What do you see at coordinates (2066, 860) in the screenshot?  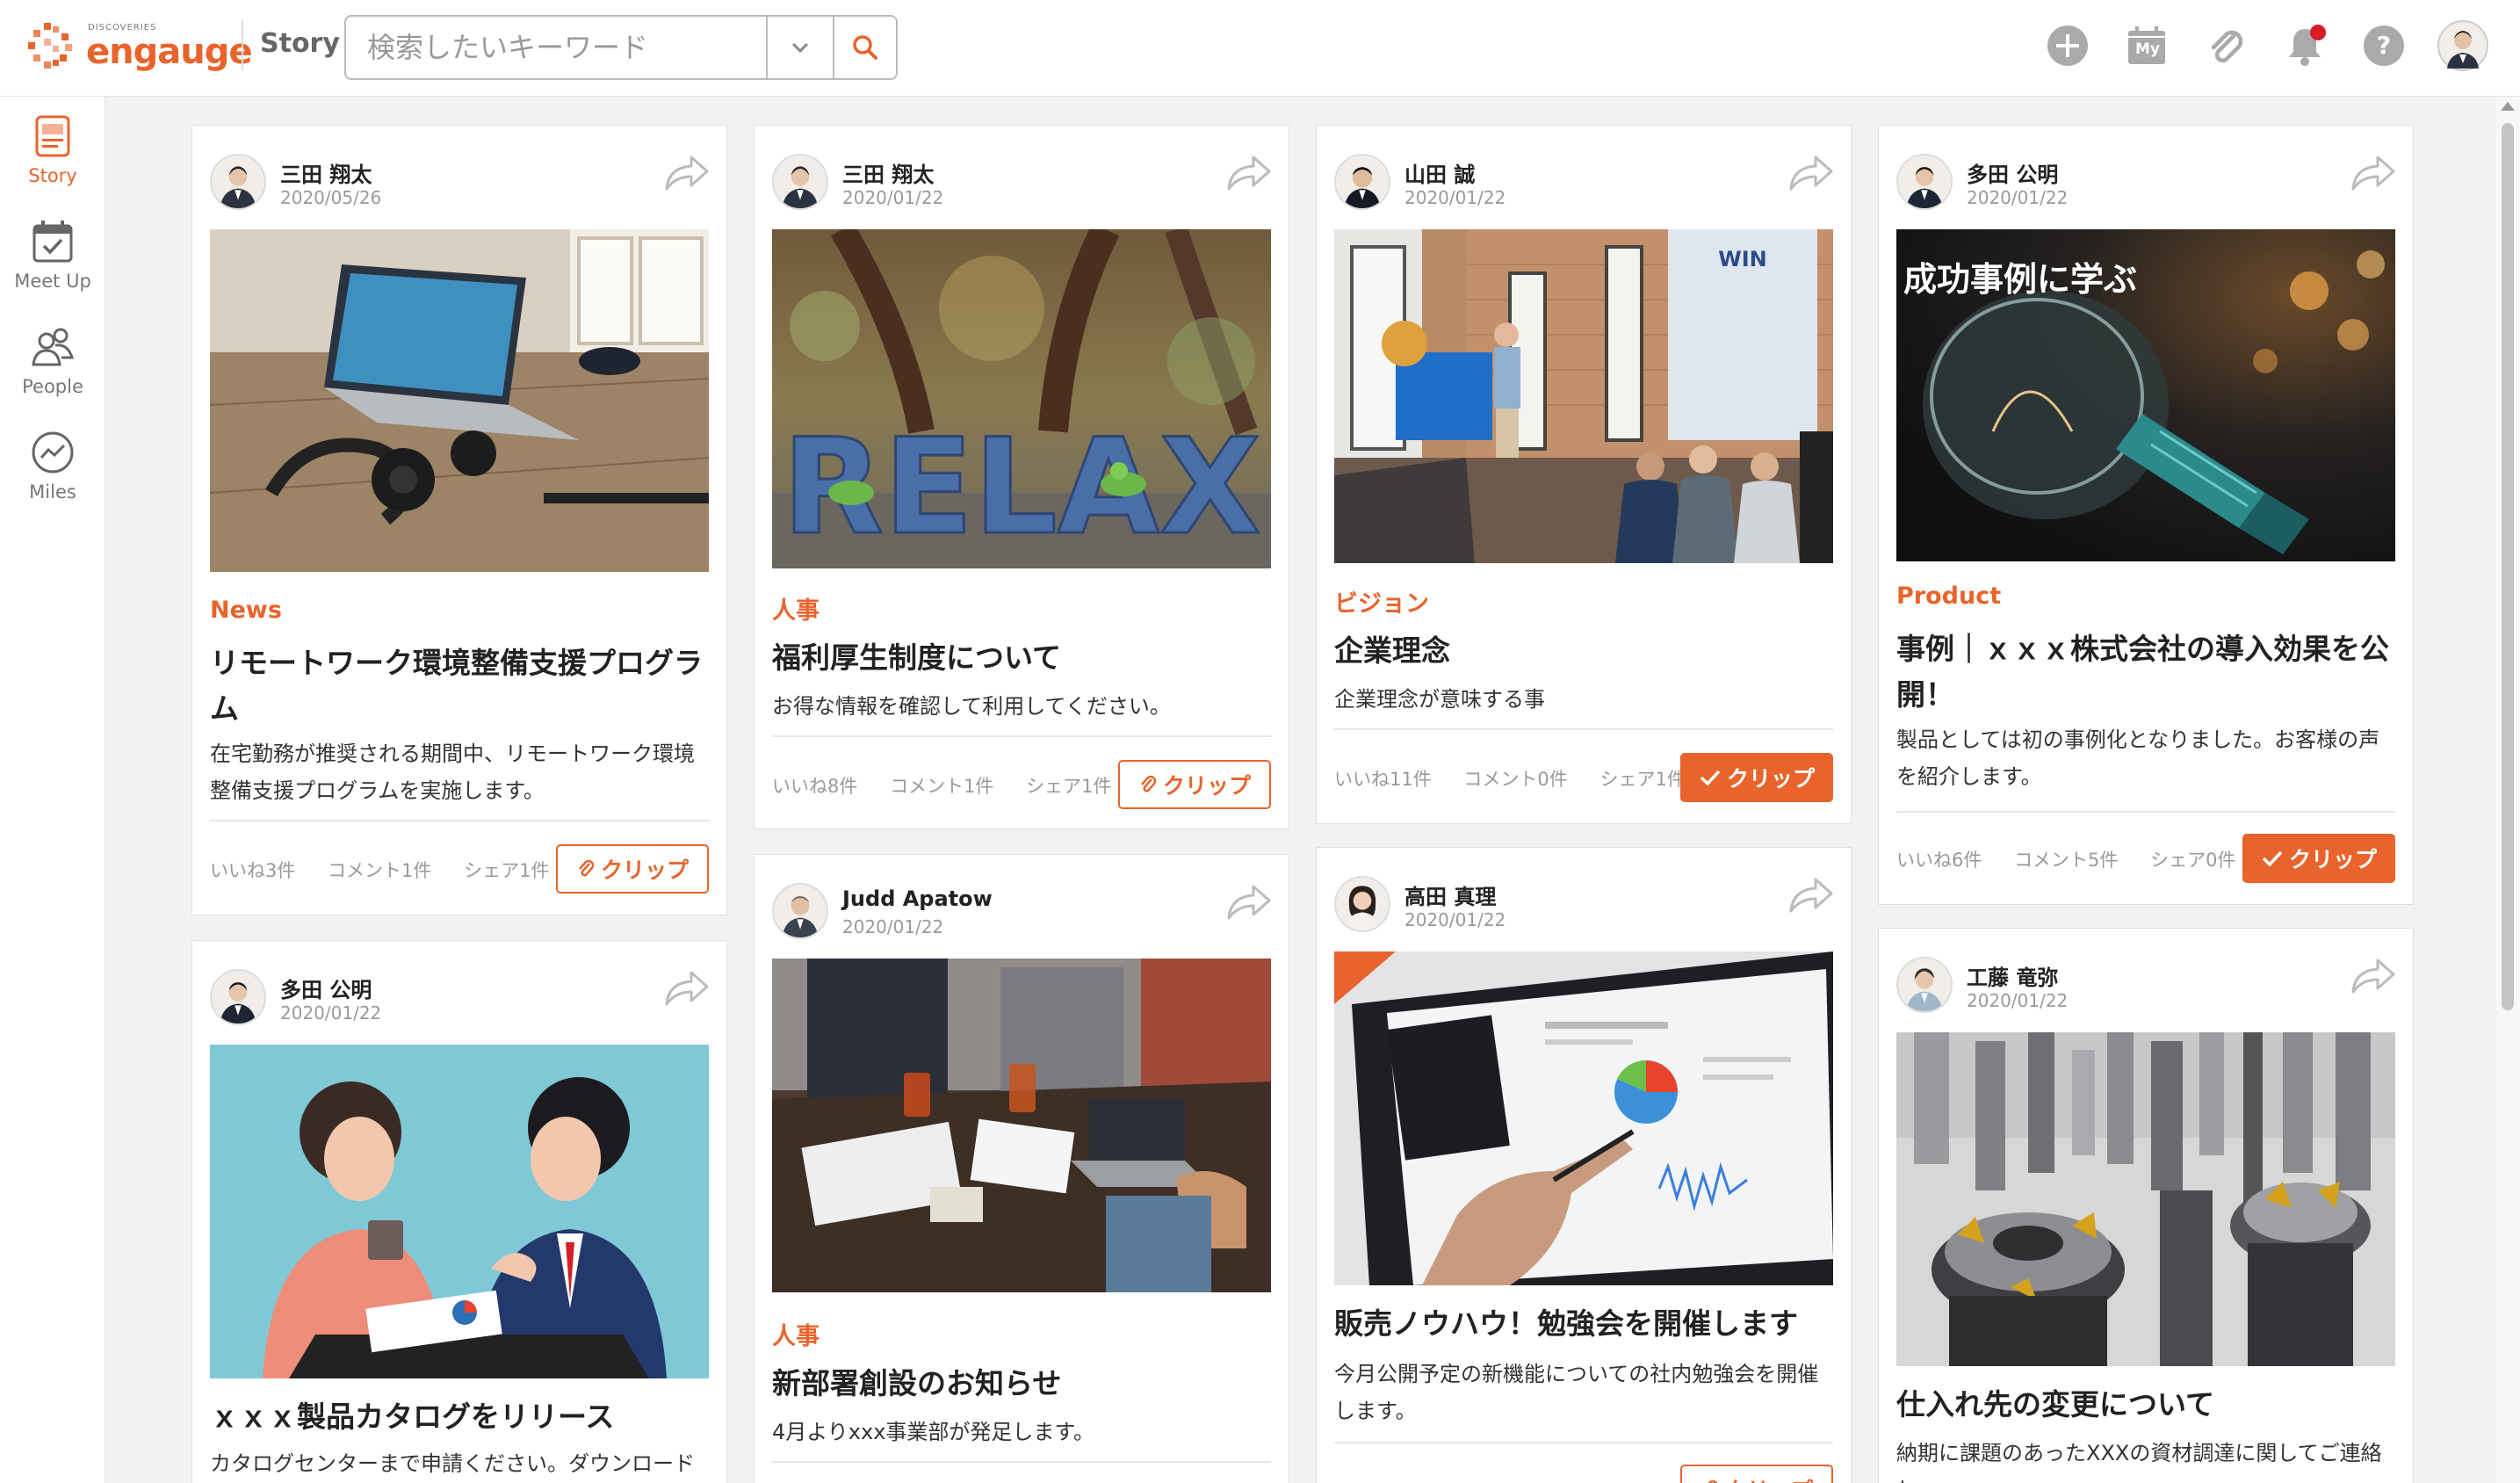 I see `comments-count: コメント5件` at bounding box center [2066, 860].